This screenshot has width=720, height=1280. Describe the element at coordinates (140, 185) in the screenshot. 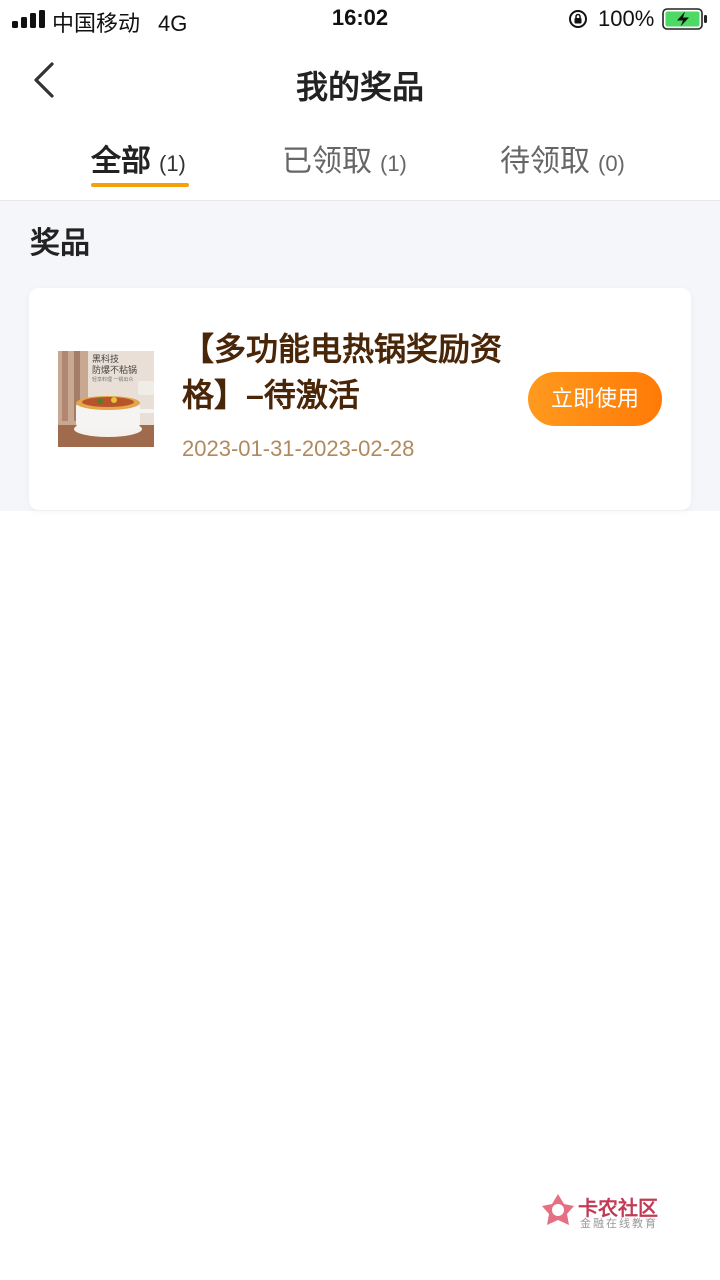

I see `active-tab-indicator` at that location.